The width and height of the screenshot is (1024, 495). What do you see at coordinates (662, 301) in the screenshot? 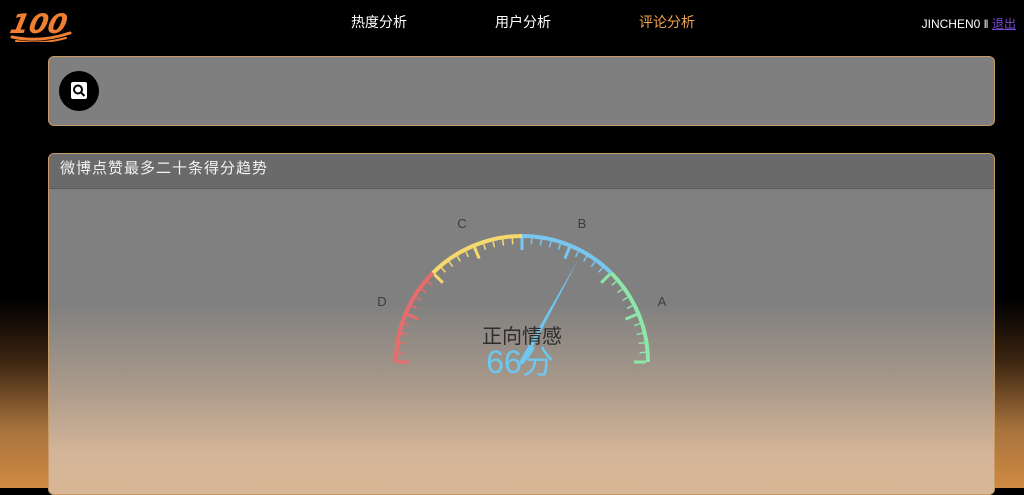
I see `grade-a: A` at bounding box center [662, 301].